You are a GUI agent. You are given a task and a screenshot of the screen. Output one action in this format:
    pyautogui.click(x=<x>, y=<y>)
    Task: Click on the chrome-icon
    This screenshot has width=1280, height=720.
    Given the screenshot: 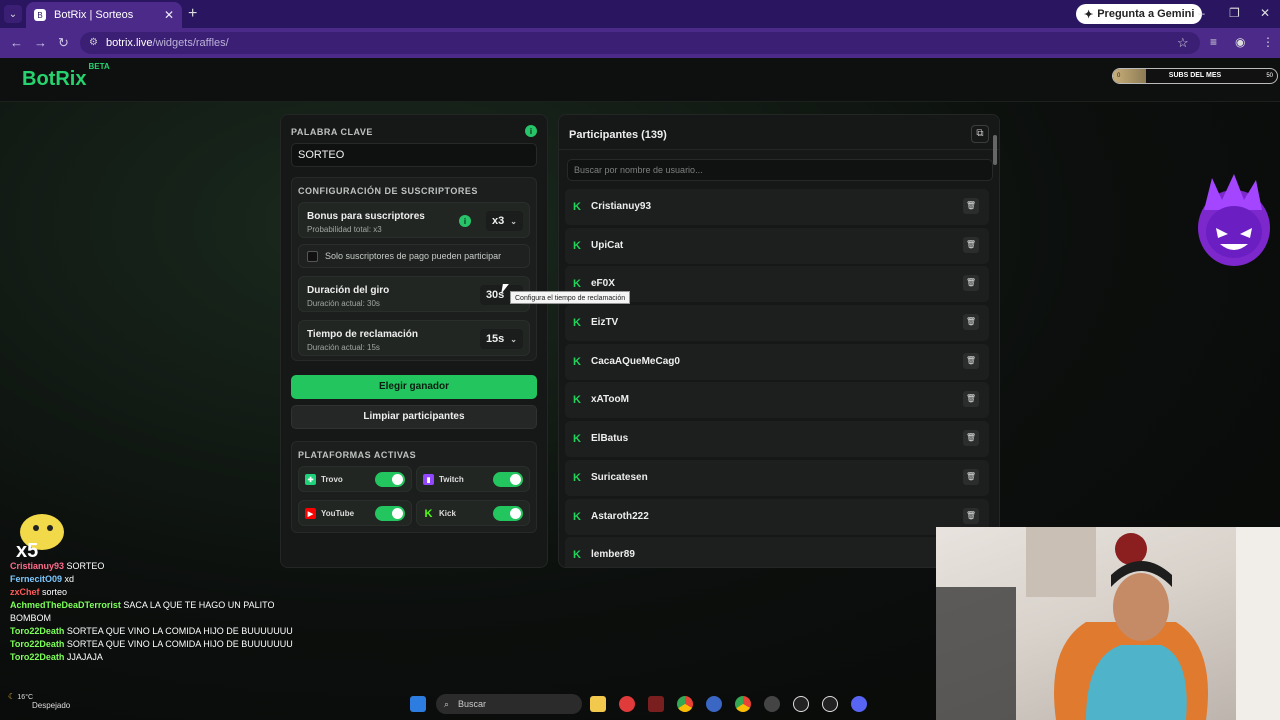 What is the action you would take?
    pyautogui.click(x=685, y=704)
    